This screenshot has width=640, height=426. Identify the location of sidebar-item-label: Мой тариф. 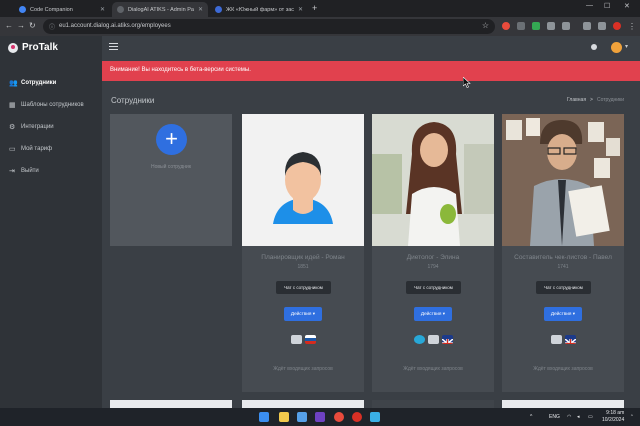
(37, 149).